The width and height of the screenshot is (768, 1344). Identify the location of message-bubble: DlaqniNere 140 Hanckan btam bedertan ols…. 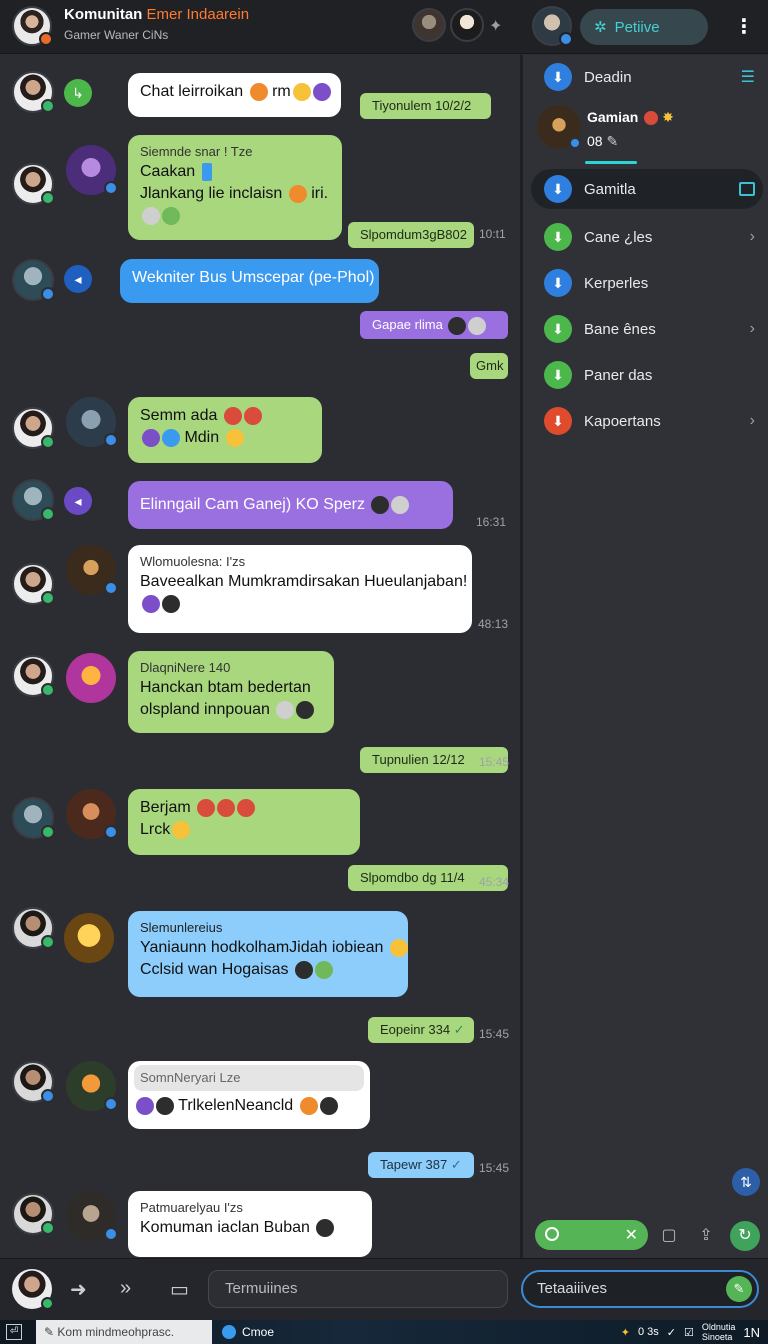
(231, 692).